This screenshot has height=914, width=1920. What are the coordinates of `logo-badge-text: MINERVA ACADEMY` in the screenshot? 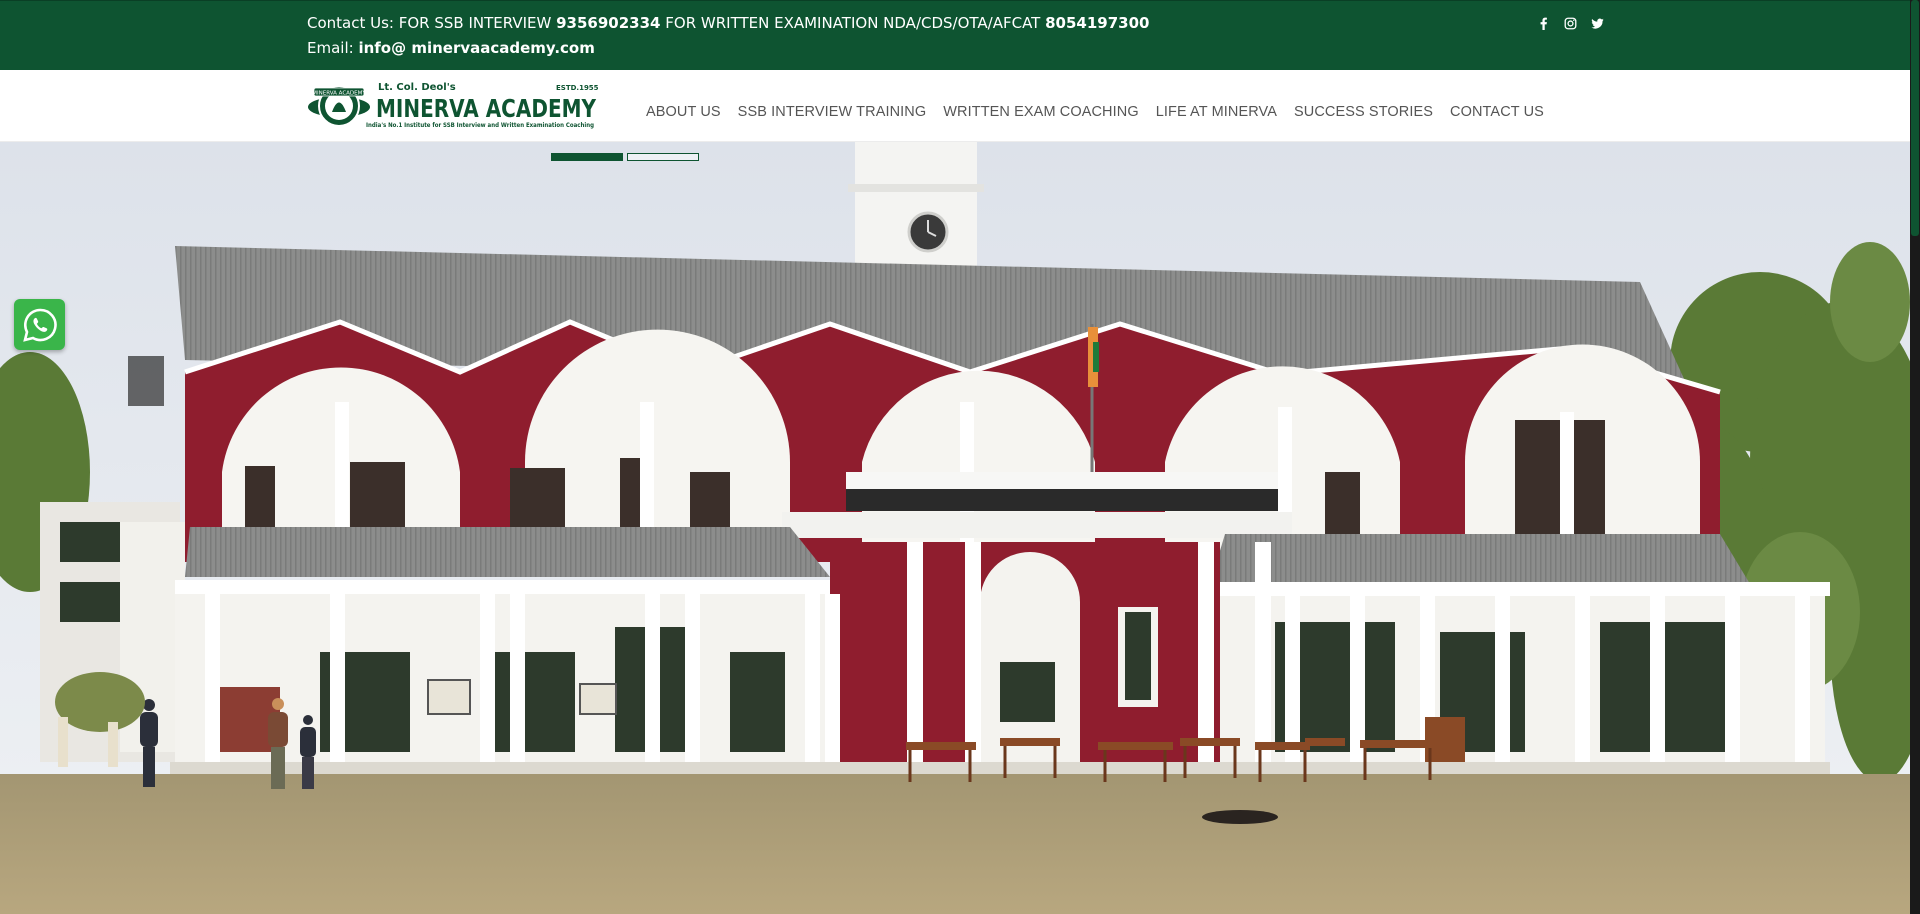 It's located at (339, 94).